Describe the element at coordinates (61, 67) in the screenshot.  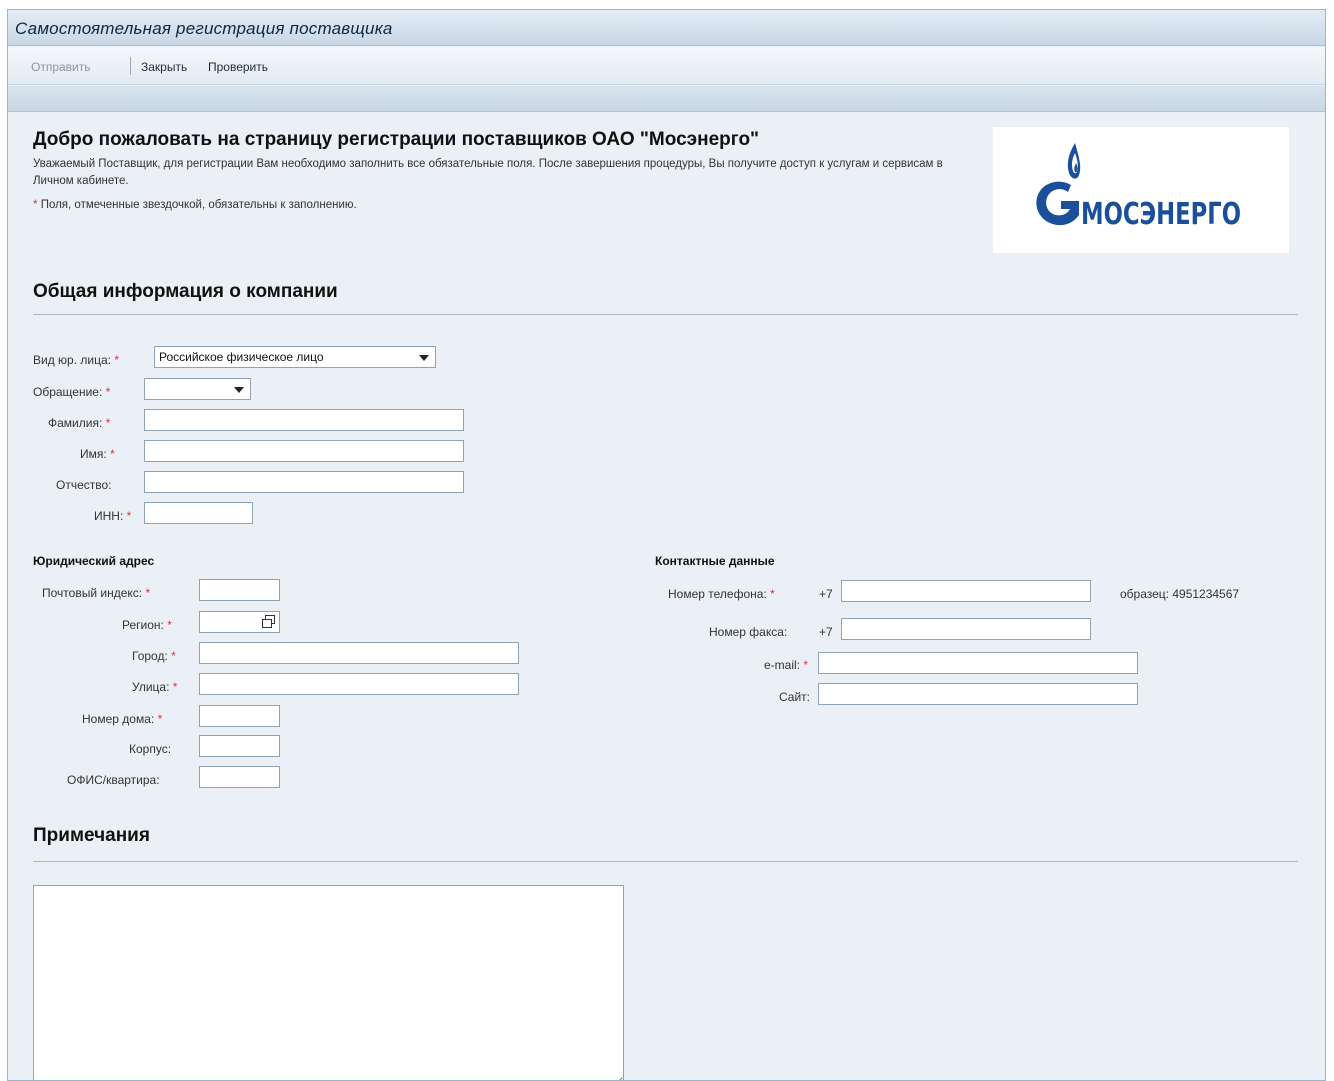
I see `send-button: Отправить` at that location.